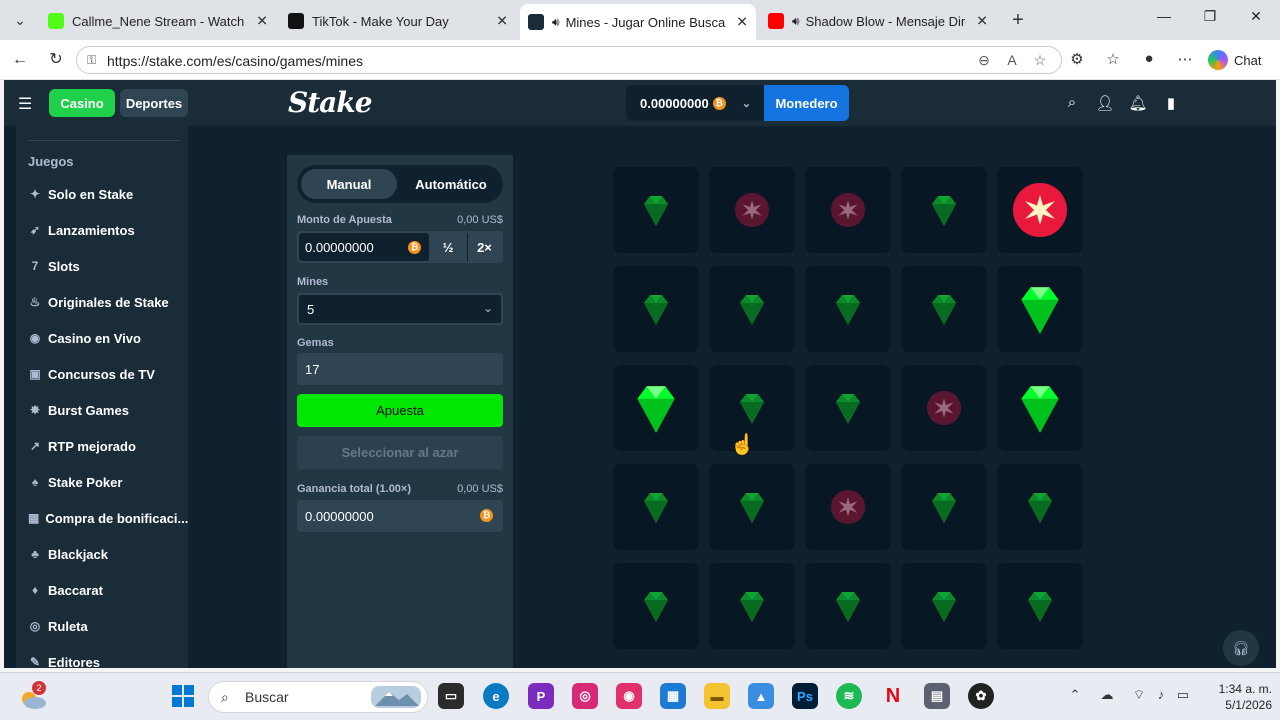 This screenshot has height=720, width=1280. Describe the element at coordinates (400, 452) in the screenshot. I see `random-pick-button: Seleccionar al azar` at that location.